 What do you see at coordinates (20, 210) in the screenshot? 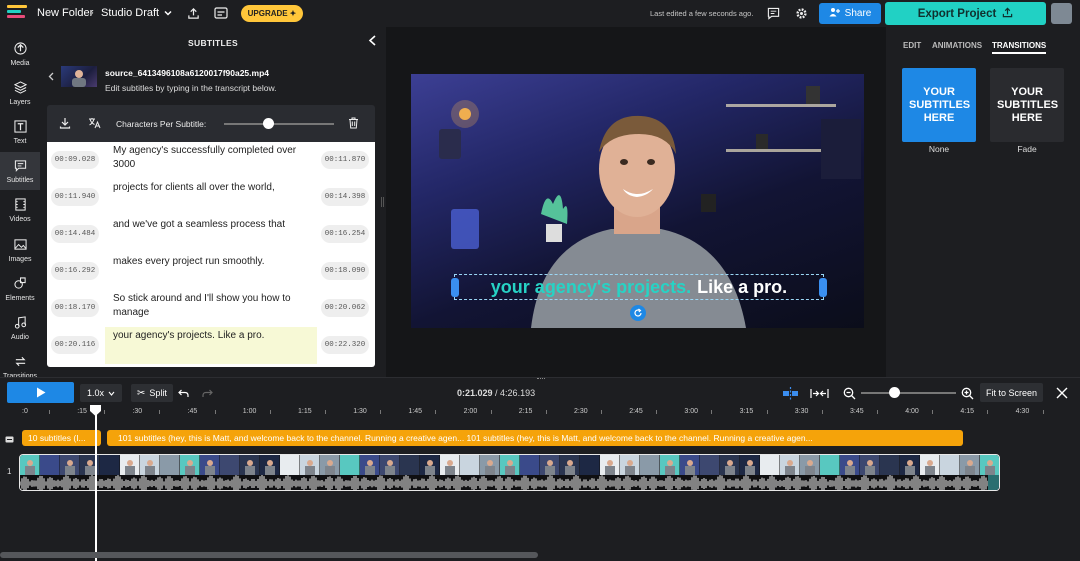
I see `sidebar-item-videos: Videos` at bounding box center [20, 210].